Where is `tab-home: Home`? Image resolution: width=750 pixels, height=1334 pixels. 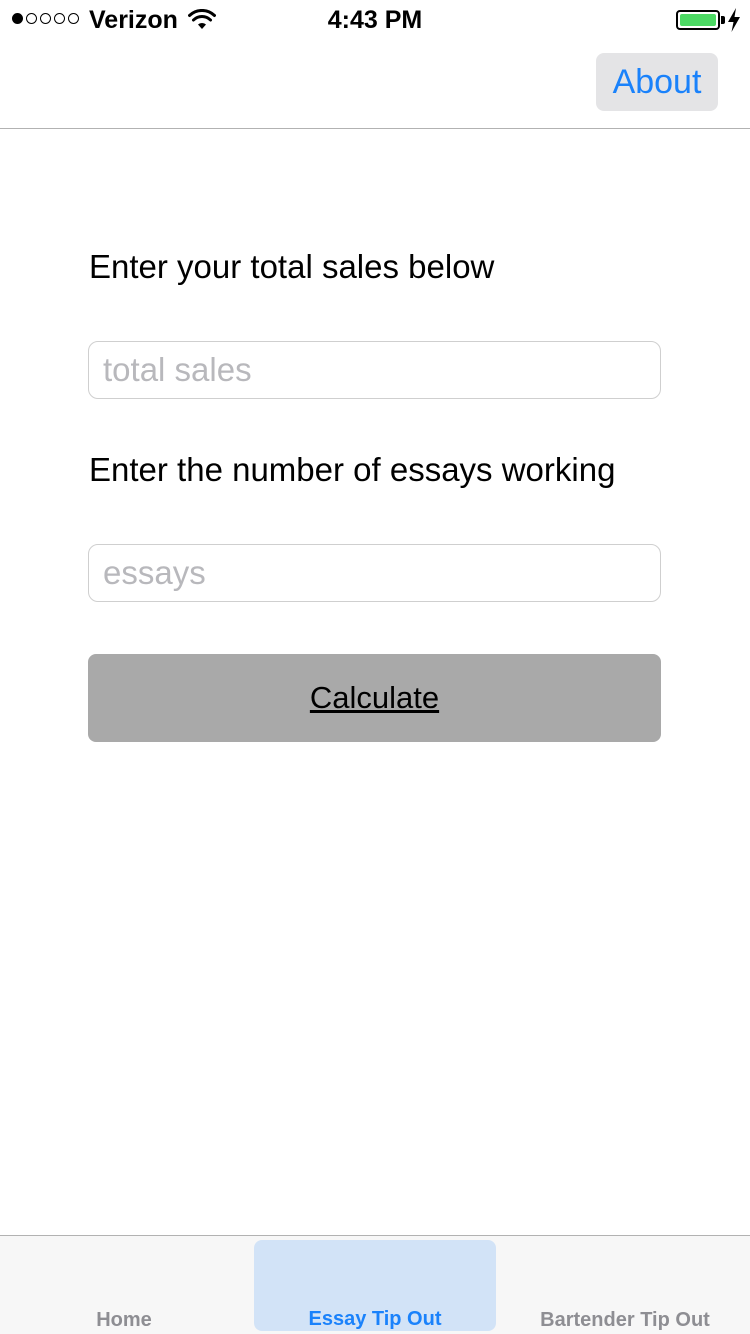 tab-home: Home is located at coordinates (124, 1285).